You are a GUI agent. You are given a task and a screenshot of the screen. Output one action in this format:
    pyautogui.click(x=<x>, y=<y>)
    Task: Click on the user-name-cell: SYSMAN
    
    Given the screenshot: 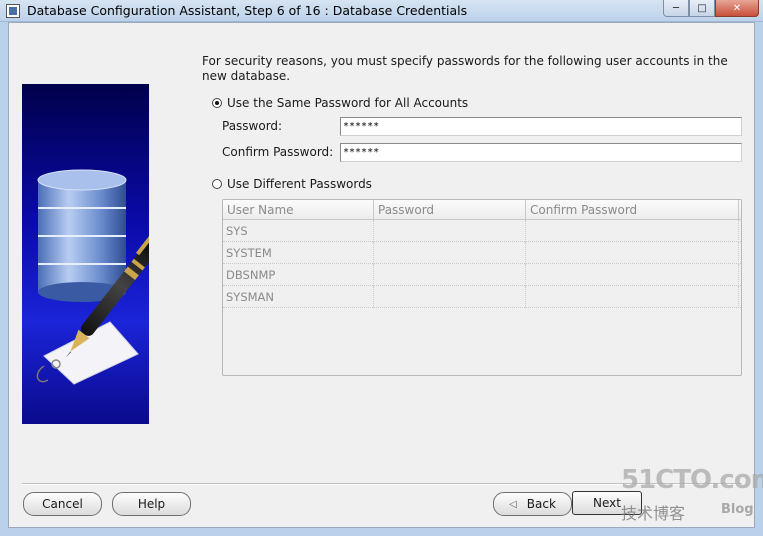 What is the action you would take?
    pyautogui.click(x=298, y=297)
    